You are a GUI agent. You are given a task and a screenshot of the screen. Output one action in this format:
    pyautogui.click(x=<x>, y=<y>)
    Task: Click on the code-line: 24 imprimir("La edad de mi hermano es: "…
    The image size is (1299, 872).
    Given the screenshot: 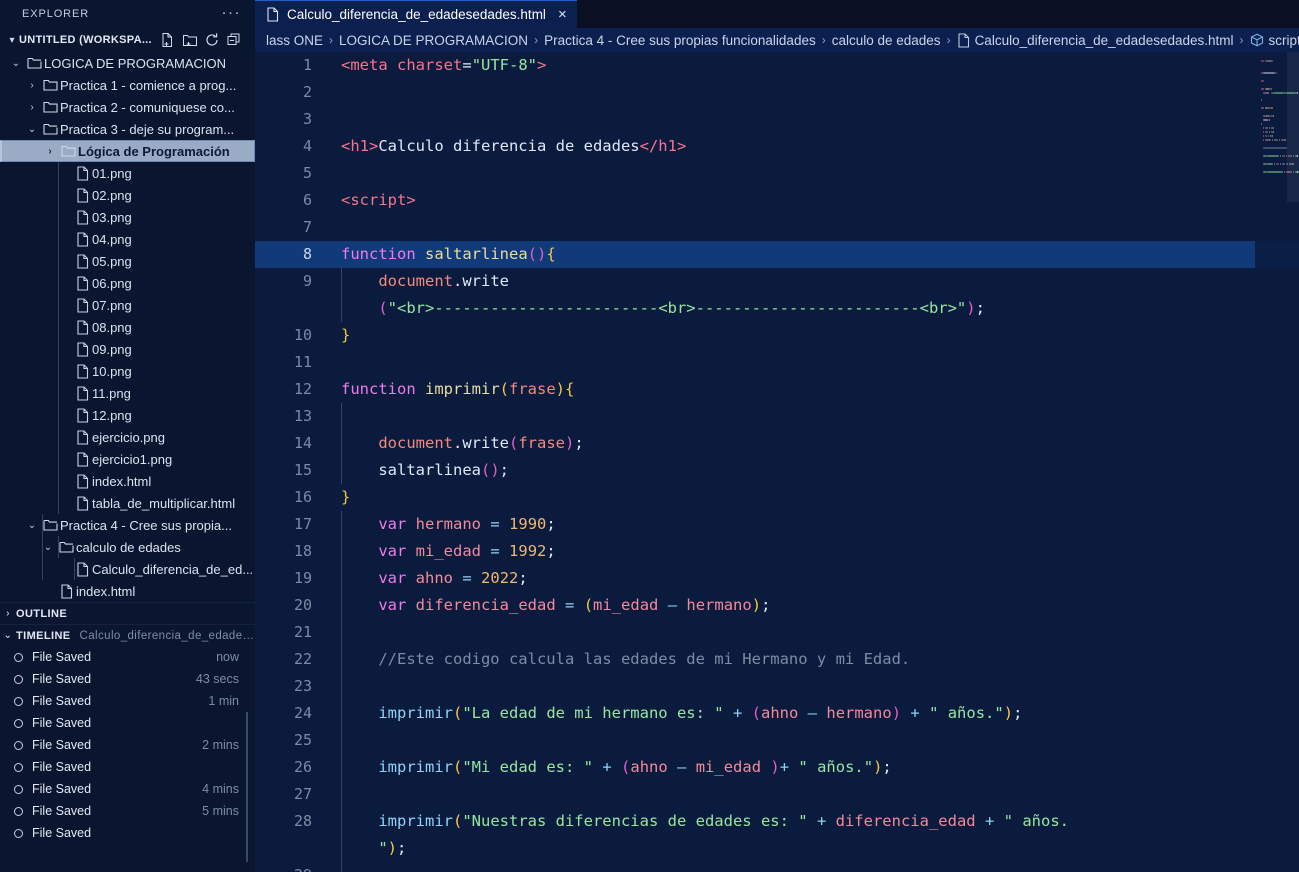 What is the action you would take?
    pyautogui.click(x=777, y=713)
    